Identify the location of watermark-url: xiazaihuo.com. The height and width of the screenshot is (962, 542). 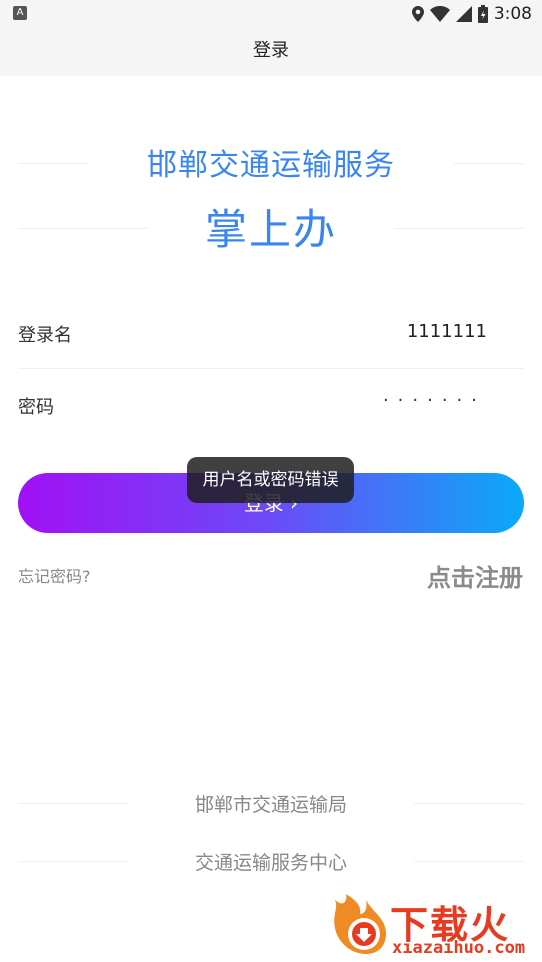
(459, 948).